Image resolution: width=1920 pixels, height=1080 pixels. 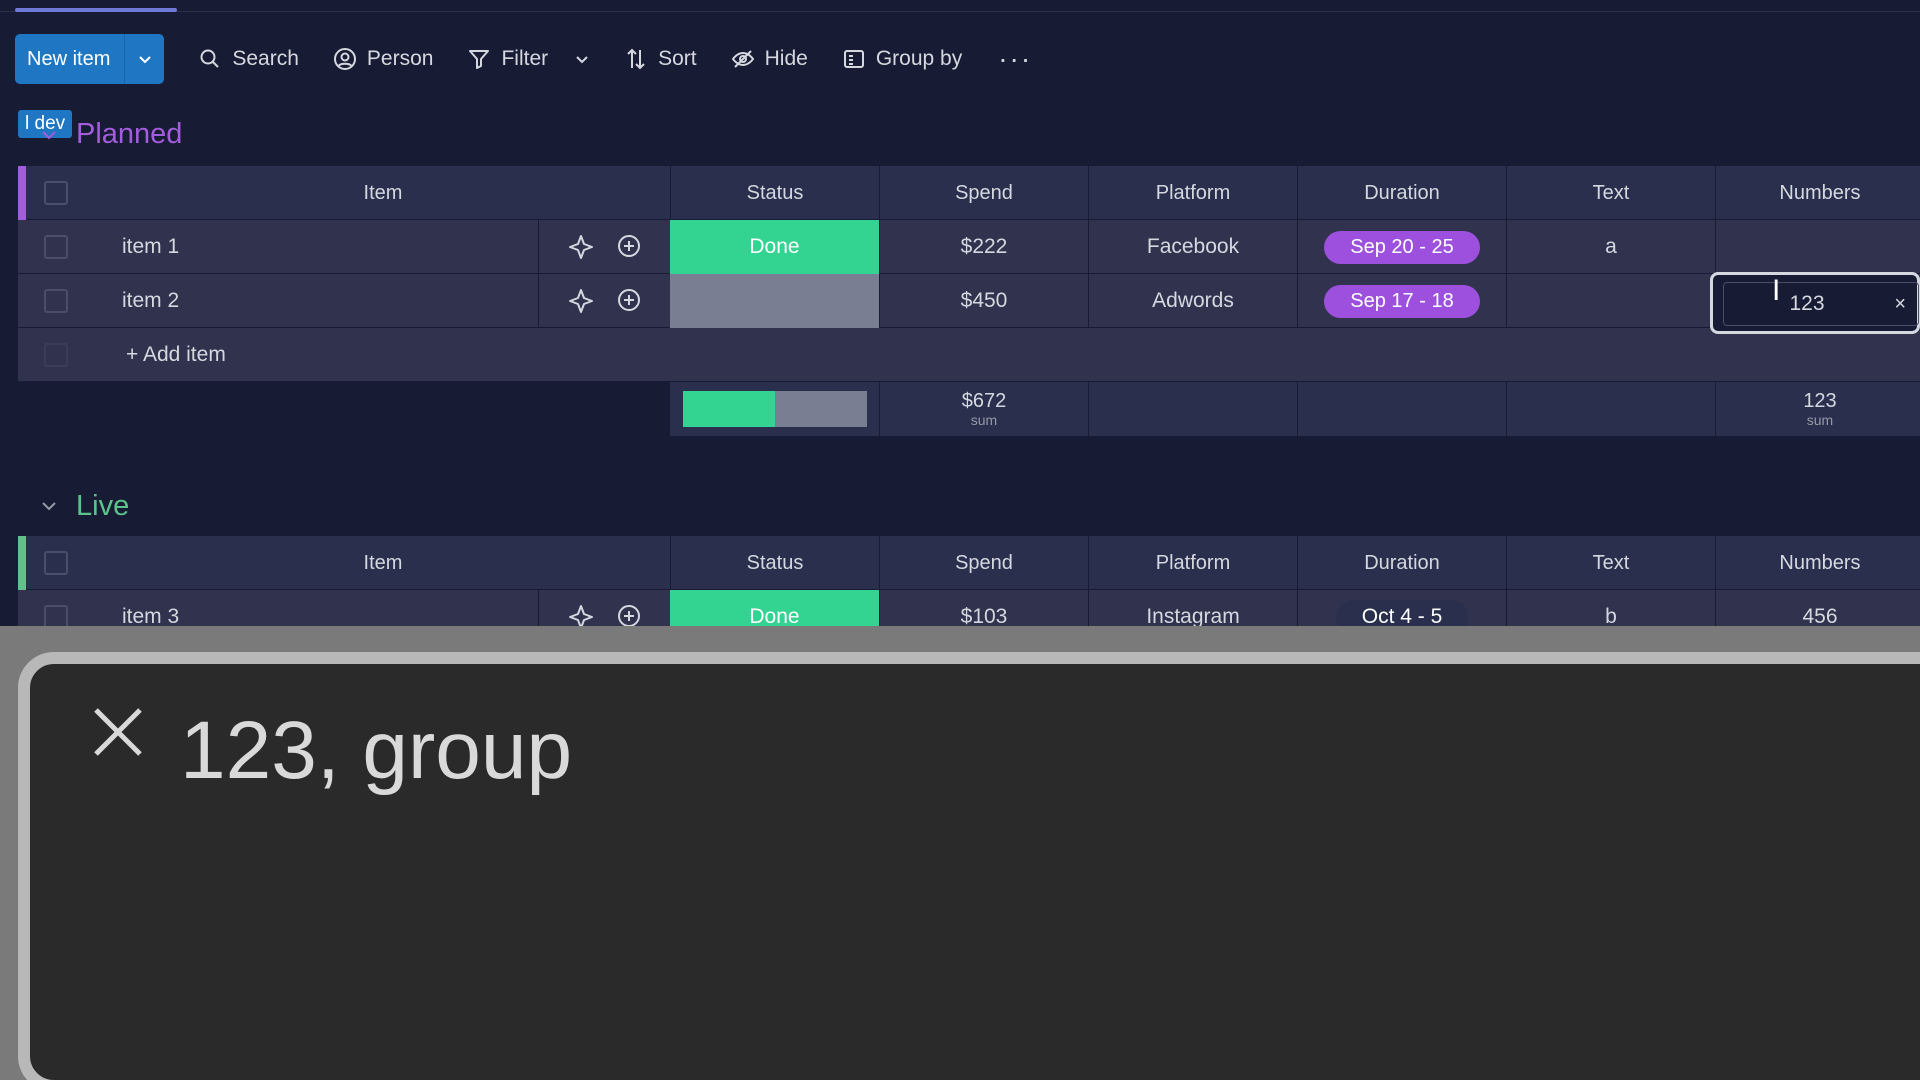 I want to click on table-row: item 1 Done $222 Facebook Sep 20 - 25 a, so click(x=969, y=247).